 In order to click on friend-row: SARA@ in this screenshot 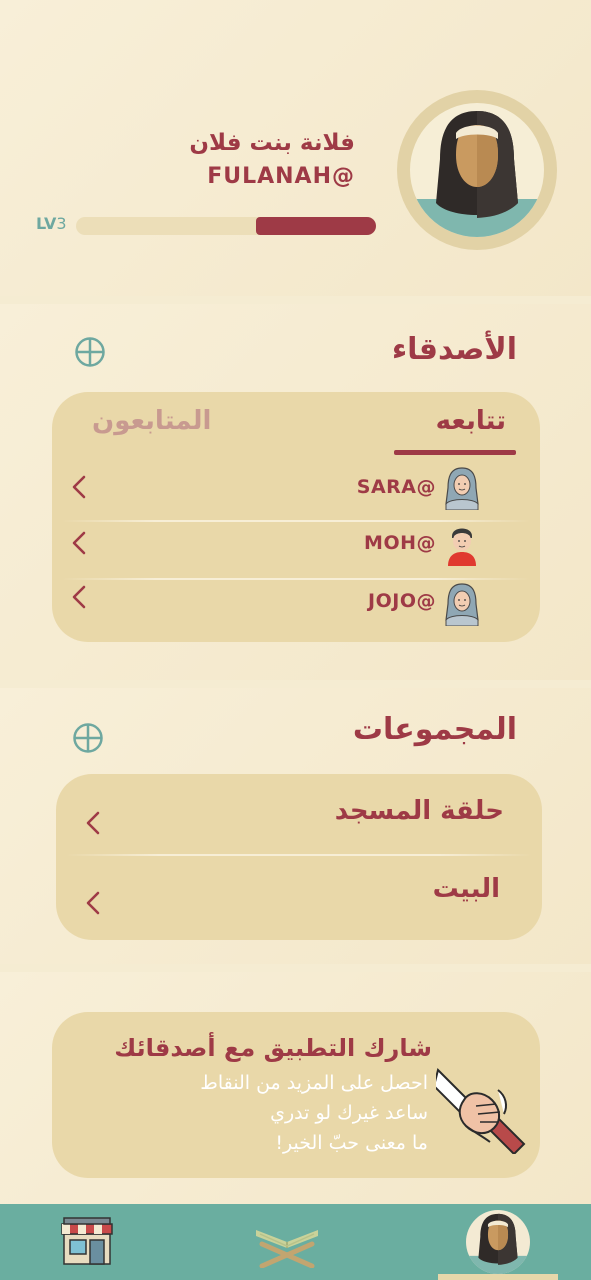, I will do `click(296, 488)`.